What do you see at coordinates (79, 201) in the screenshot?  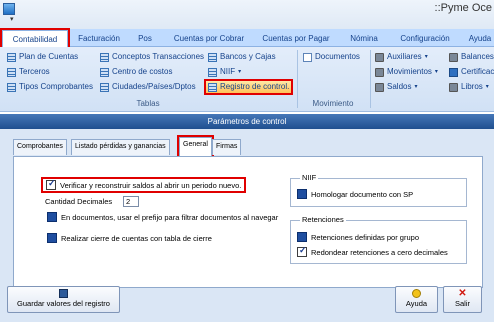 I see `cantidad-decimales-label: Cantidad Decimales` at bounding box center [79, 201].